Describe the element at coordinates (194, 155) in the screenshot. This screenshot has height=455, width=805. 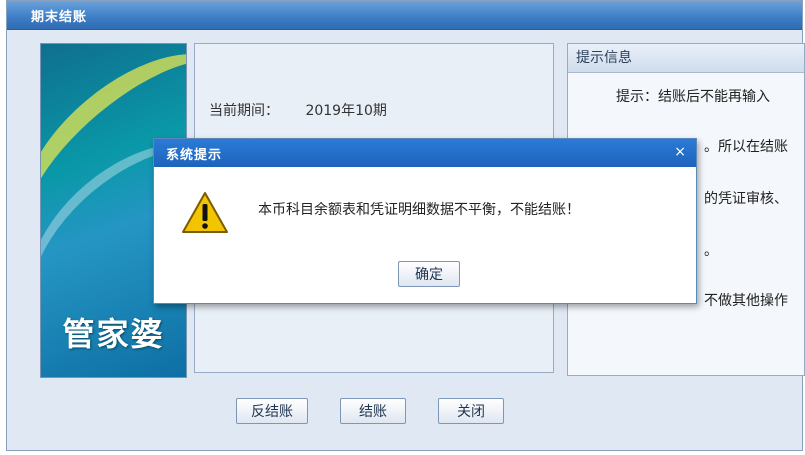
I see `dialog-title: 系统提示` at that location.